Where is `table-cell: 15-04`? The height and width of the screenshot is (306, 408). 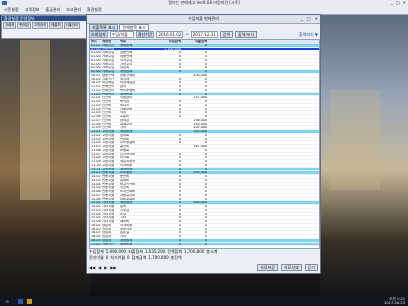
table-cell: 15-04 is located at coordinates (96, 214).